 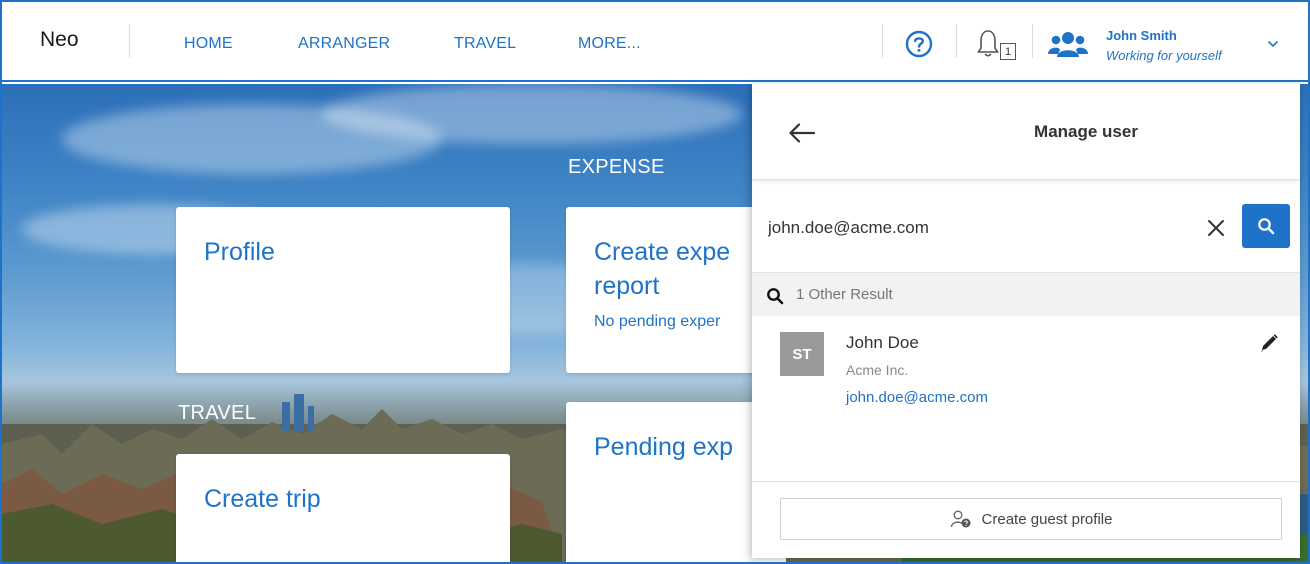 I want to click on user-context: Working for yourself, so click(x=1164, y=55).